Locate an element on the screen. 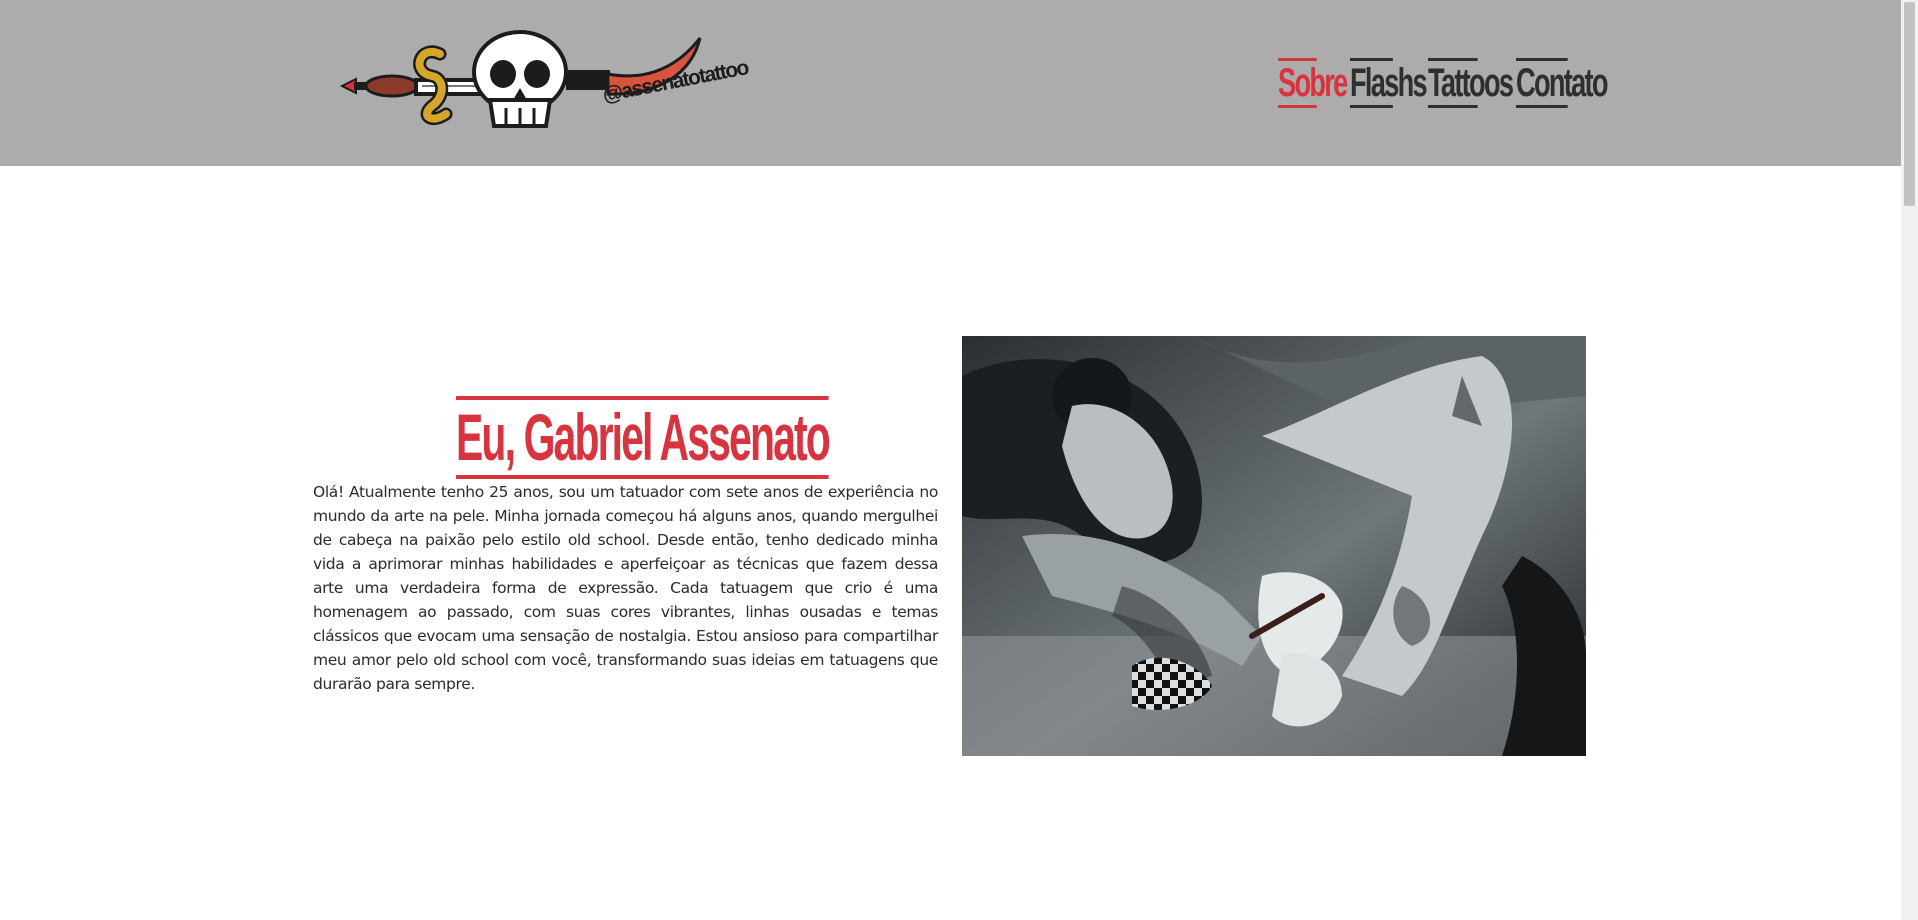  tattoo-artist-photo-image is located at coordinates (1274, 546).